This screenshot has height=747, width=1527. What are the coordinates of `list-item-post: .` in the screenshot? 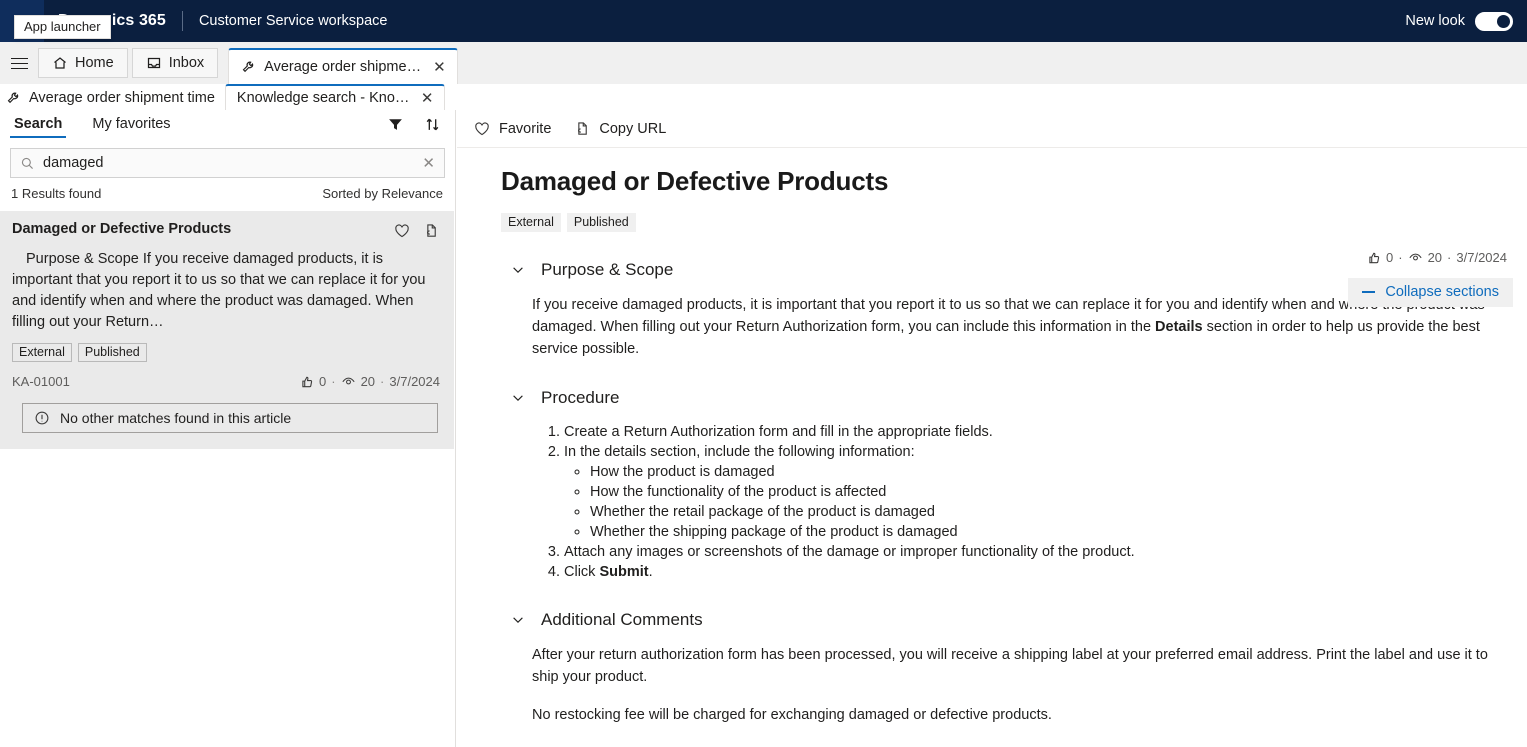 It's located at (650, 572).